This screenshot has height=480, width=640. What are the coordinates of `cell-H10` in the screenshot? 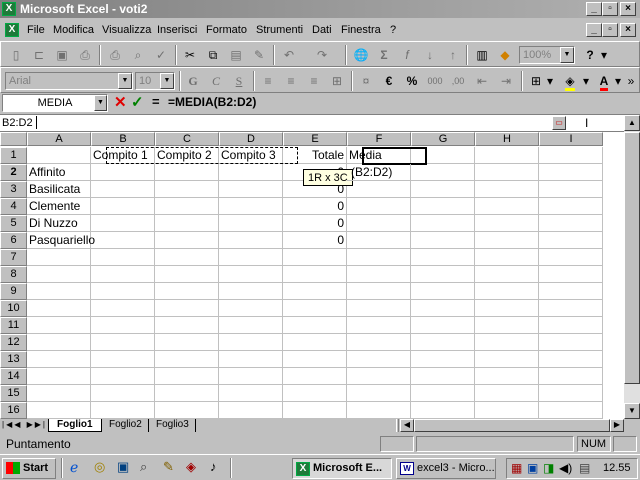 It's located at (507, 308).